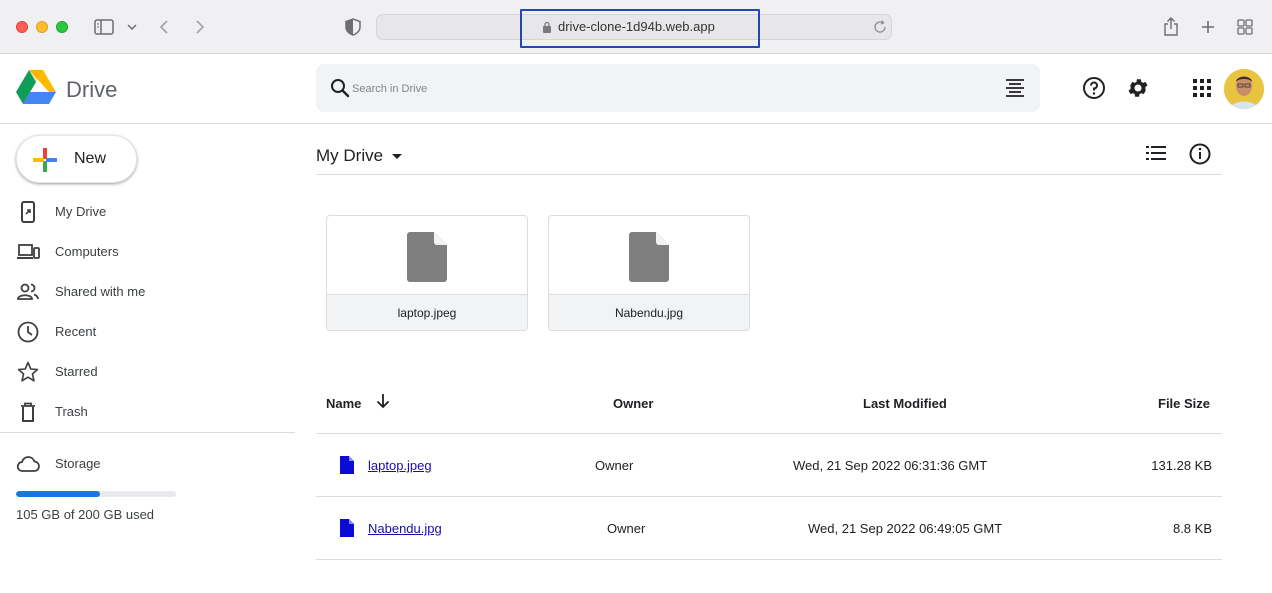 The image size is (1272, 593). Describe the element at coordinates (104, 27) in the screenshot. I see `sidebar-toggle-icon` at that location.